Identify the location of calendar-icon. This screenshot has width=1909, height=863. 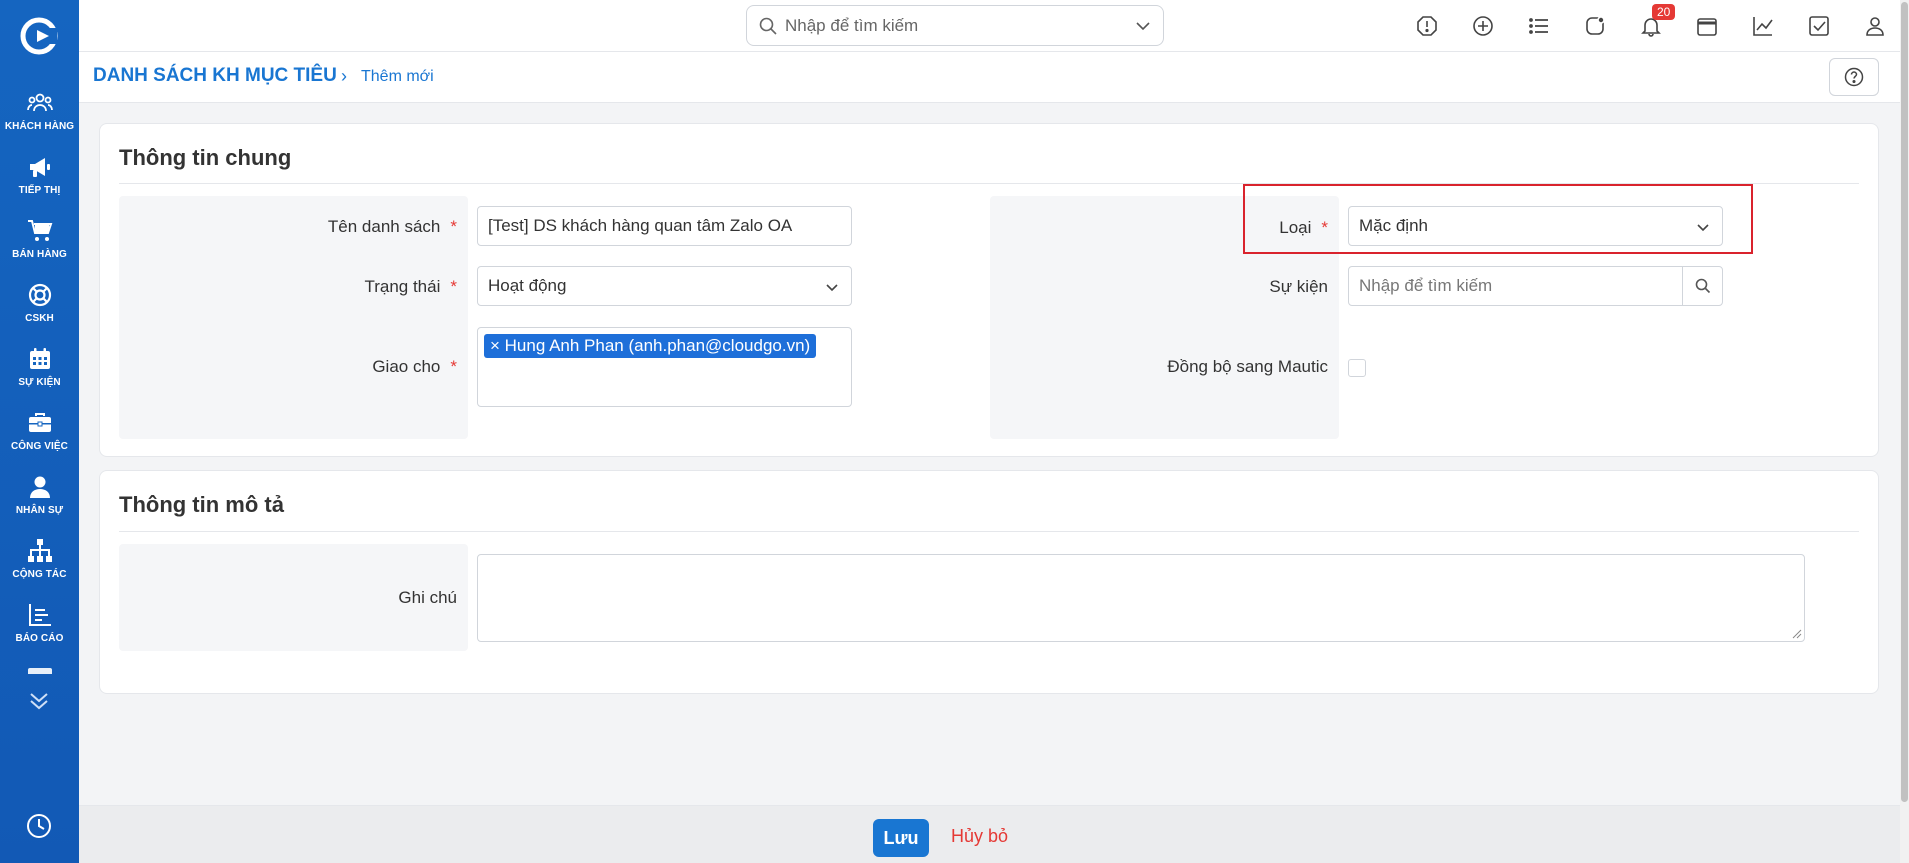
(39, 358).